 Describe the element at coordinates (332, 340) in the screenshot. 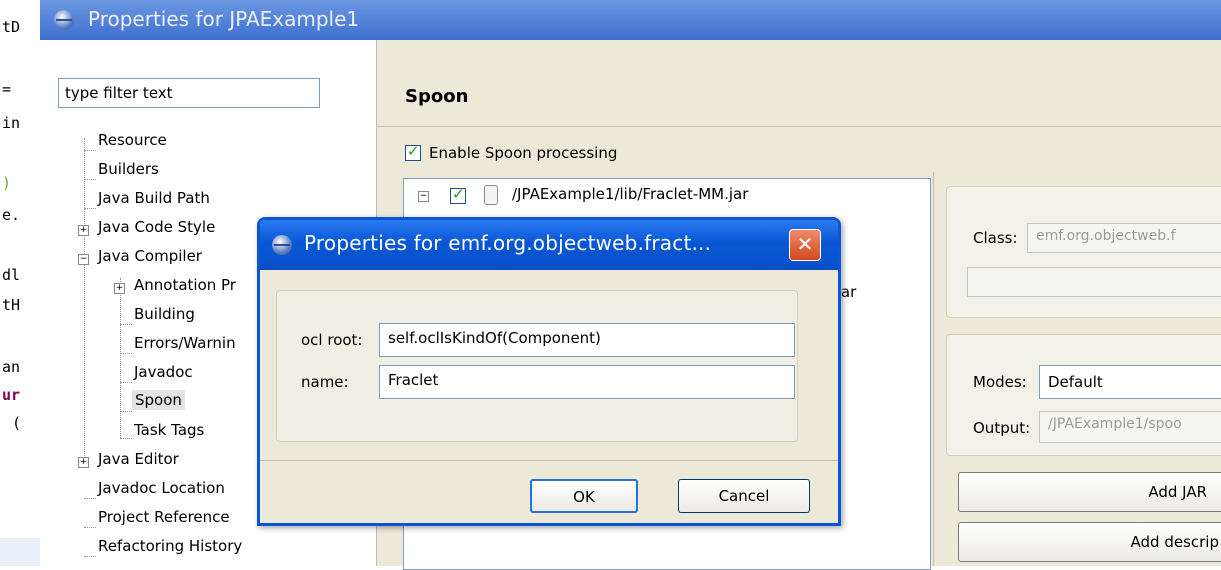

I see `ocl-root-label: ocl root:` at that location.